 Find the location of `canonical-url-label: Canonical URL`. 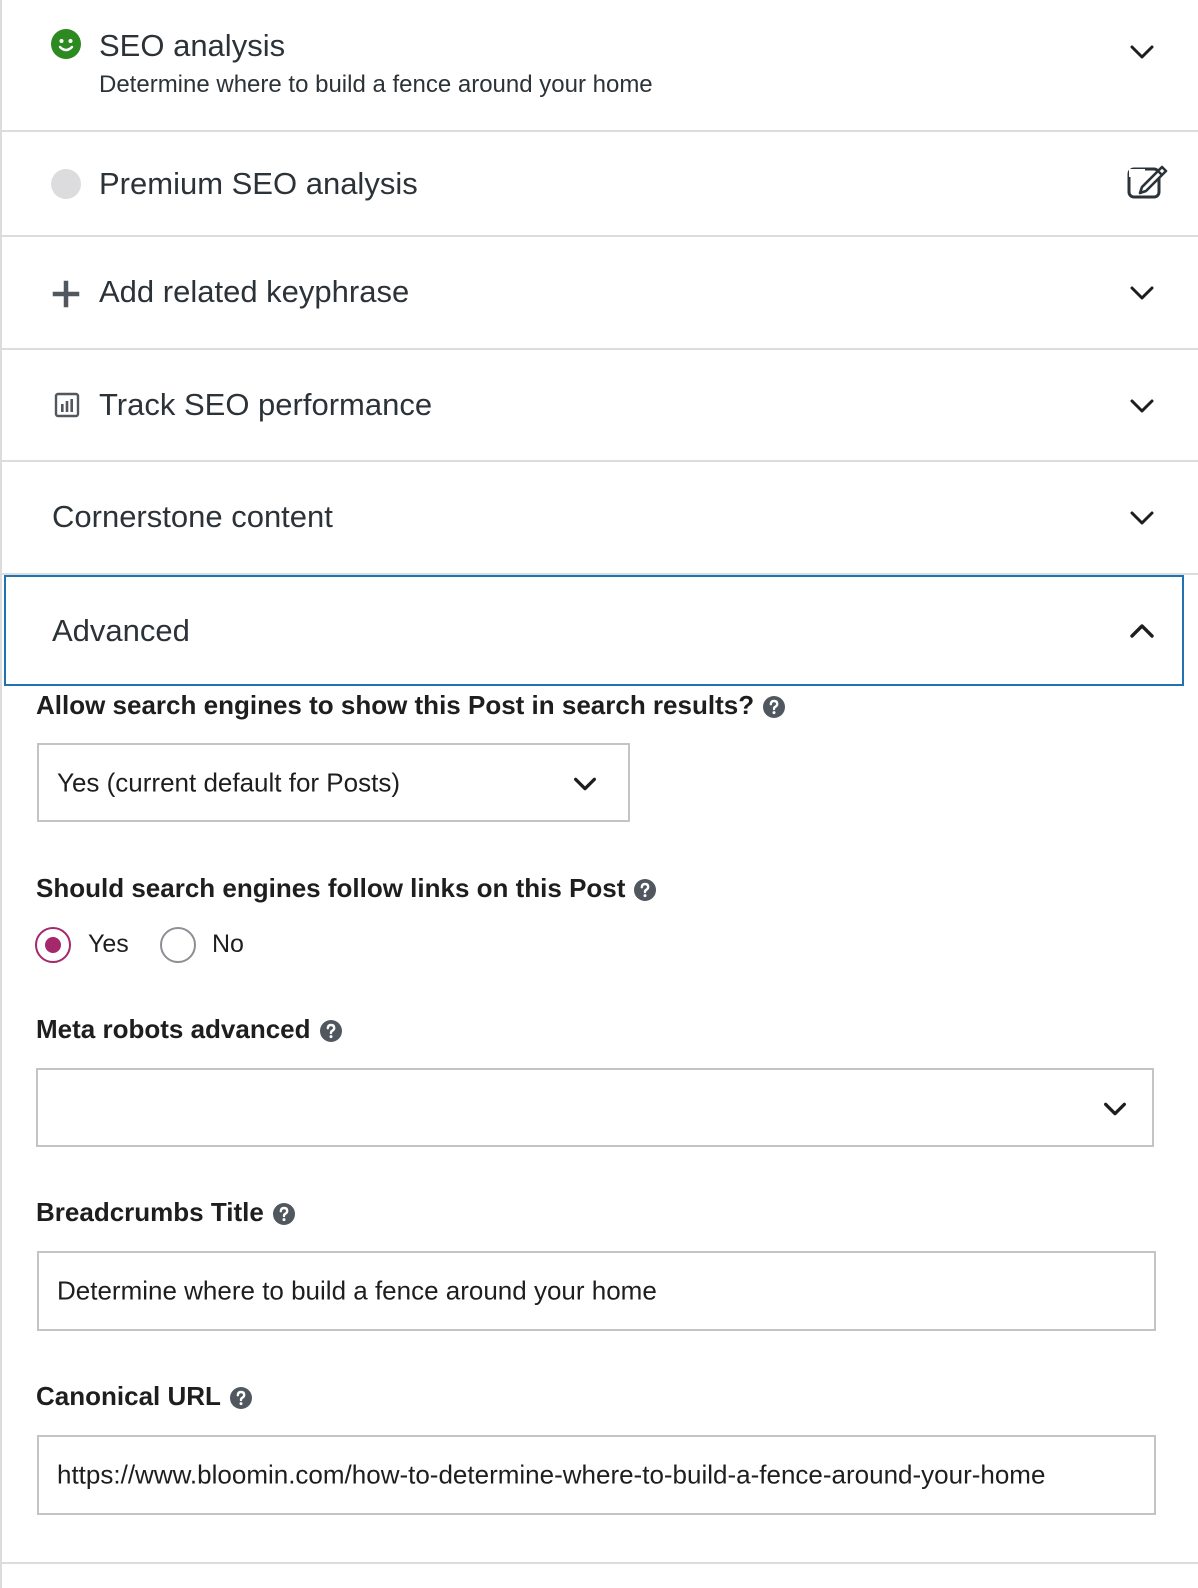

canonical-url-label: Canonical URL is located at coordinates (144, 1396).